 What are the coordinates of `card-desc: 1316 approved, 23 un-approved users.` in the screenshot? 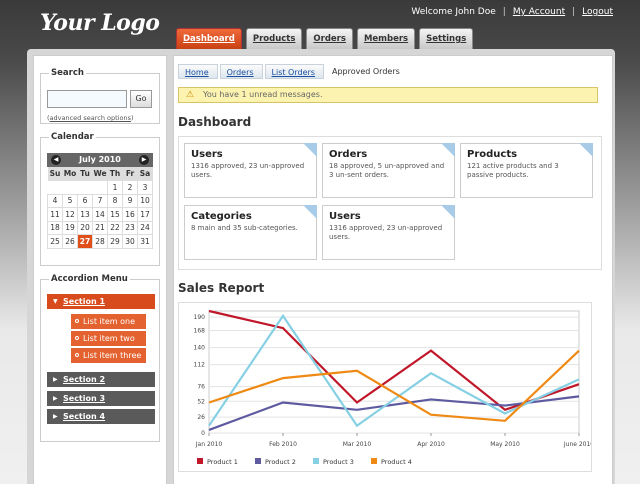 It's located at (386, 232).